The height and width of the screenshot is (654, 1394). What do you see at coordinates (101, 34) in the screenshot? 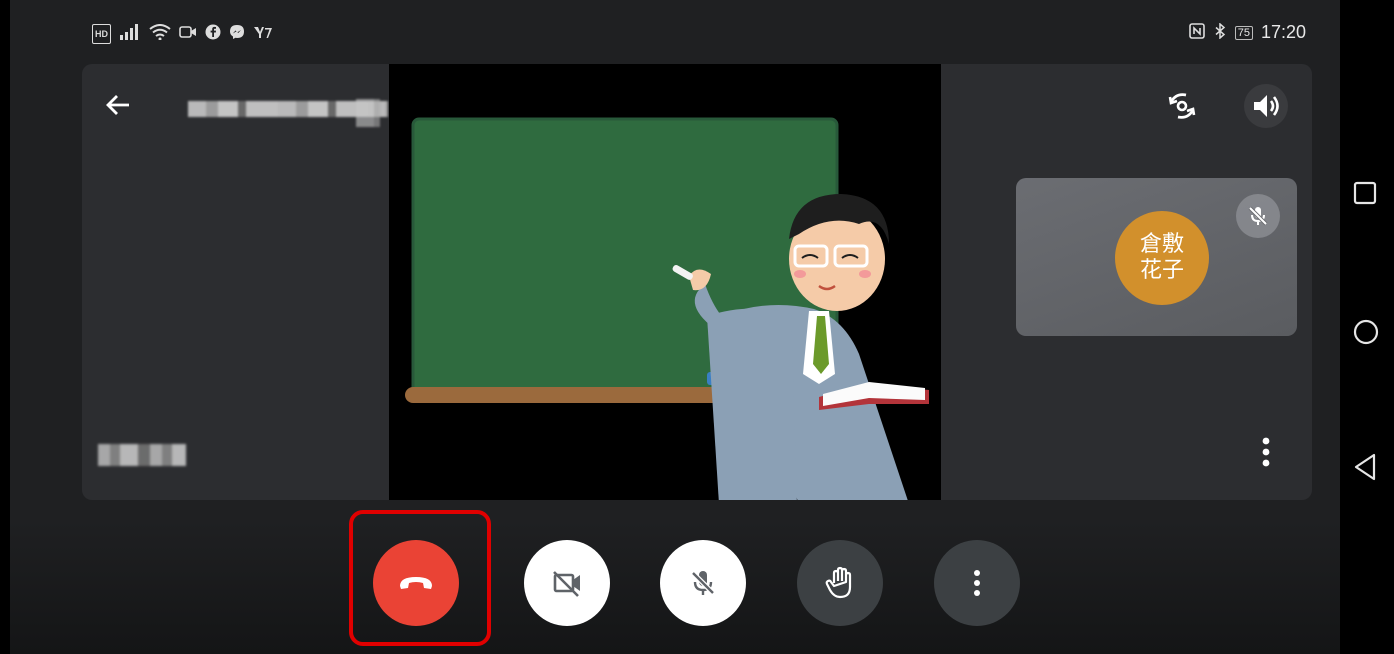
I see `hd-icon: HD` at bounding box center [101, 34].